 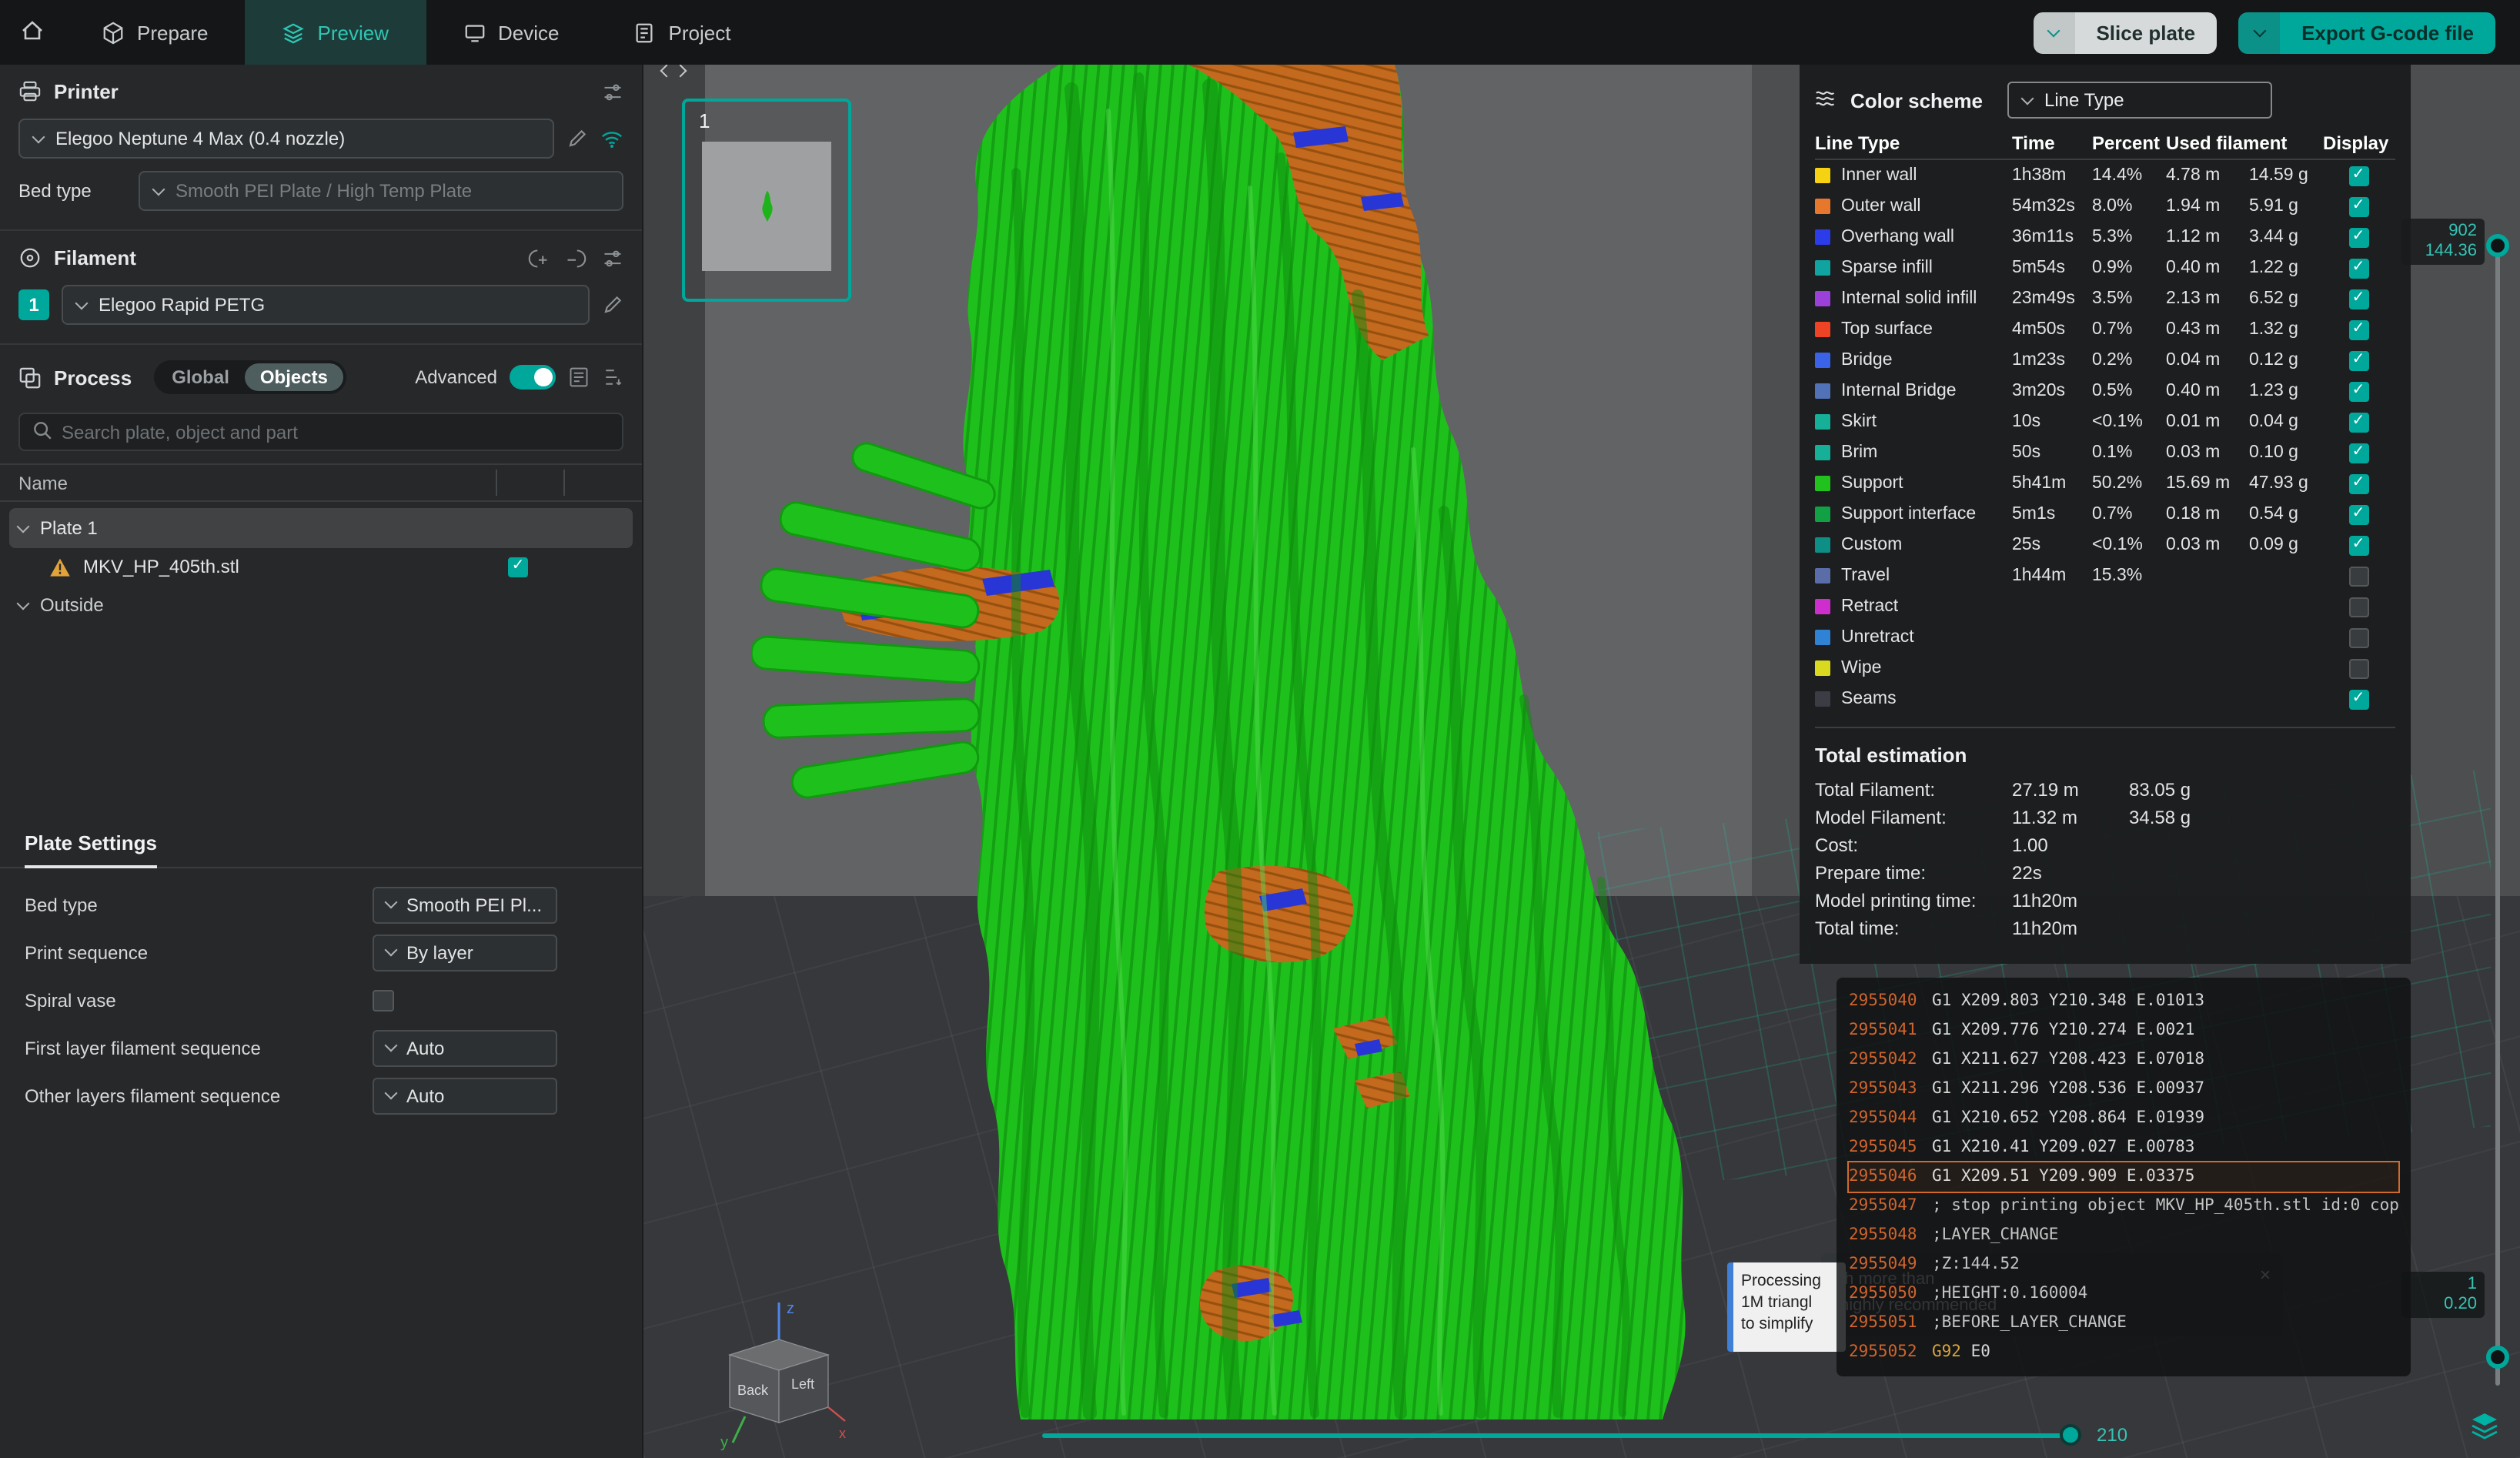 I want to click on parameter-list-icon, so click(x=579, y=377).